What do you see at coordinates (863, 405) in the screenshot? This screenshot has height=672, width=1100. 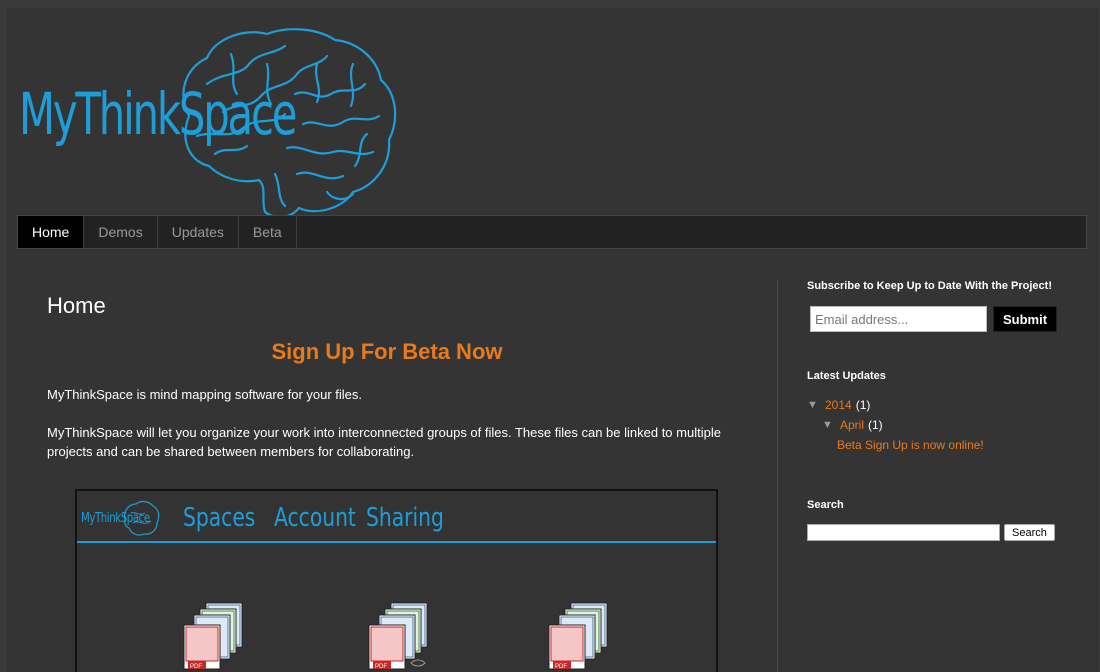 I see `archive-year-count: (1)` at bounding box center [863, 405].